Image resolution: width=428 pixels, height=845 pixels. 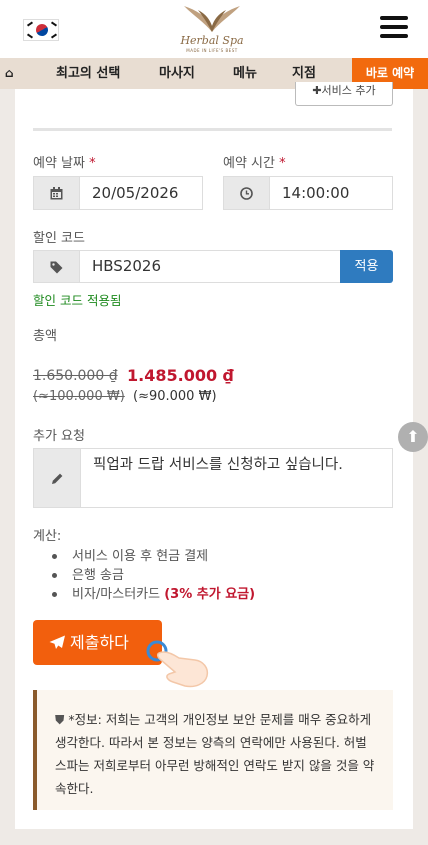 I want to click on wings-logo-icon, so click(x=212, y=19).